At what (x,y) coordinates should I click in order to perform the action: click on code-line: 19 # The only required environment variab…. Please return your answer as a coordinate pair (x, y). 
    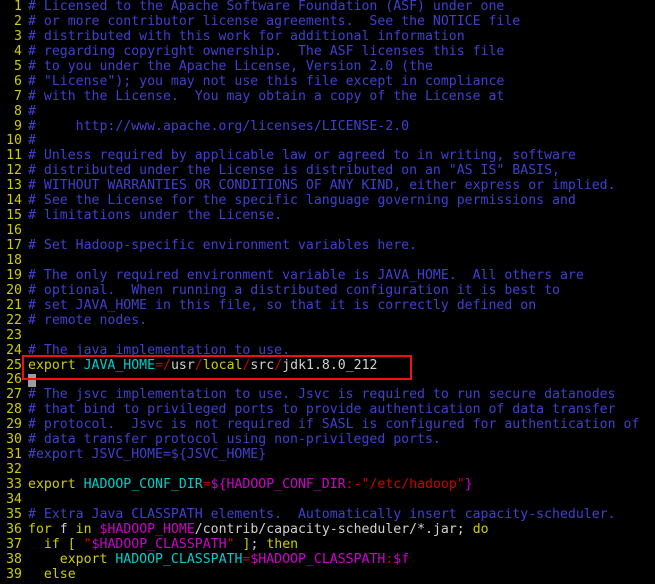
    Looking at the image, I should click on (327, 275).